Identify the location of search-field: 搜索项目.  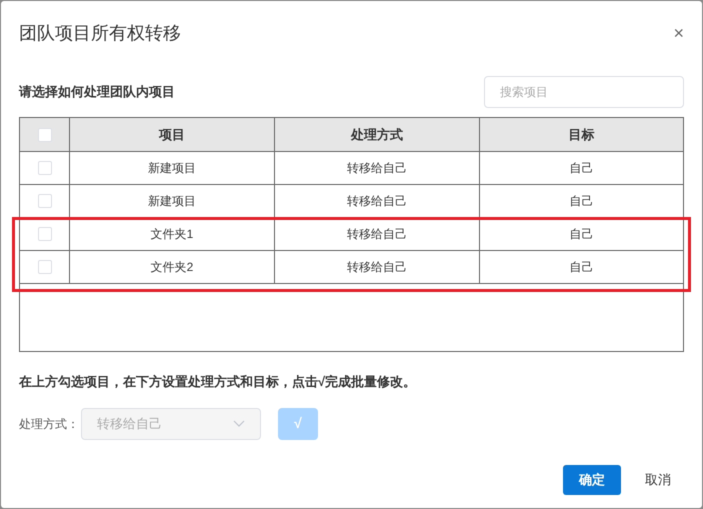
(584, 92).